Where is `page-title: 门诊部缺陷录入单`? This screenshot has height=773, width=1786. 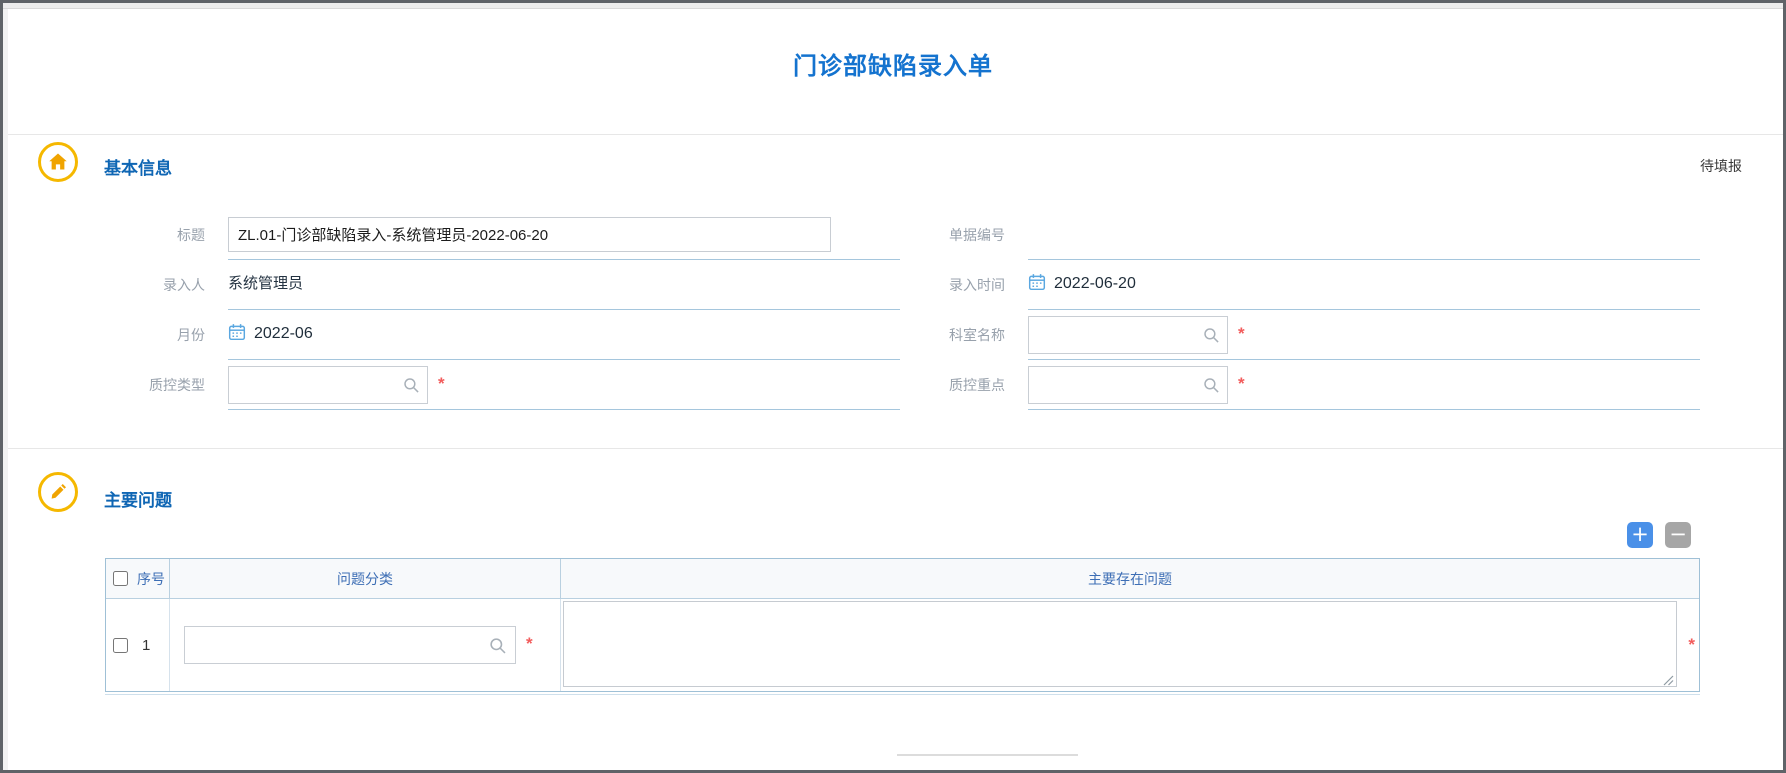 page-title: 门诊部缺陷录入单 is located at coordinates (893, 66).